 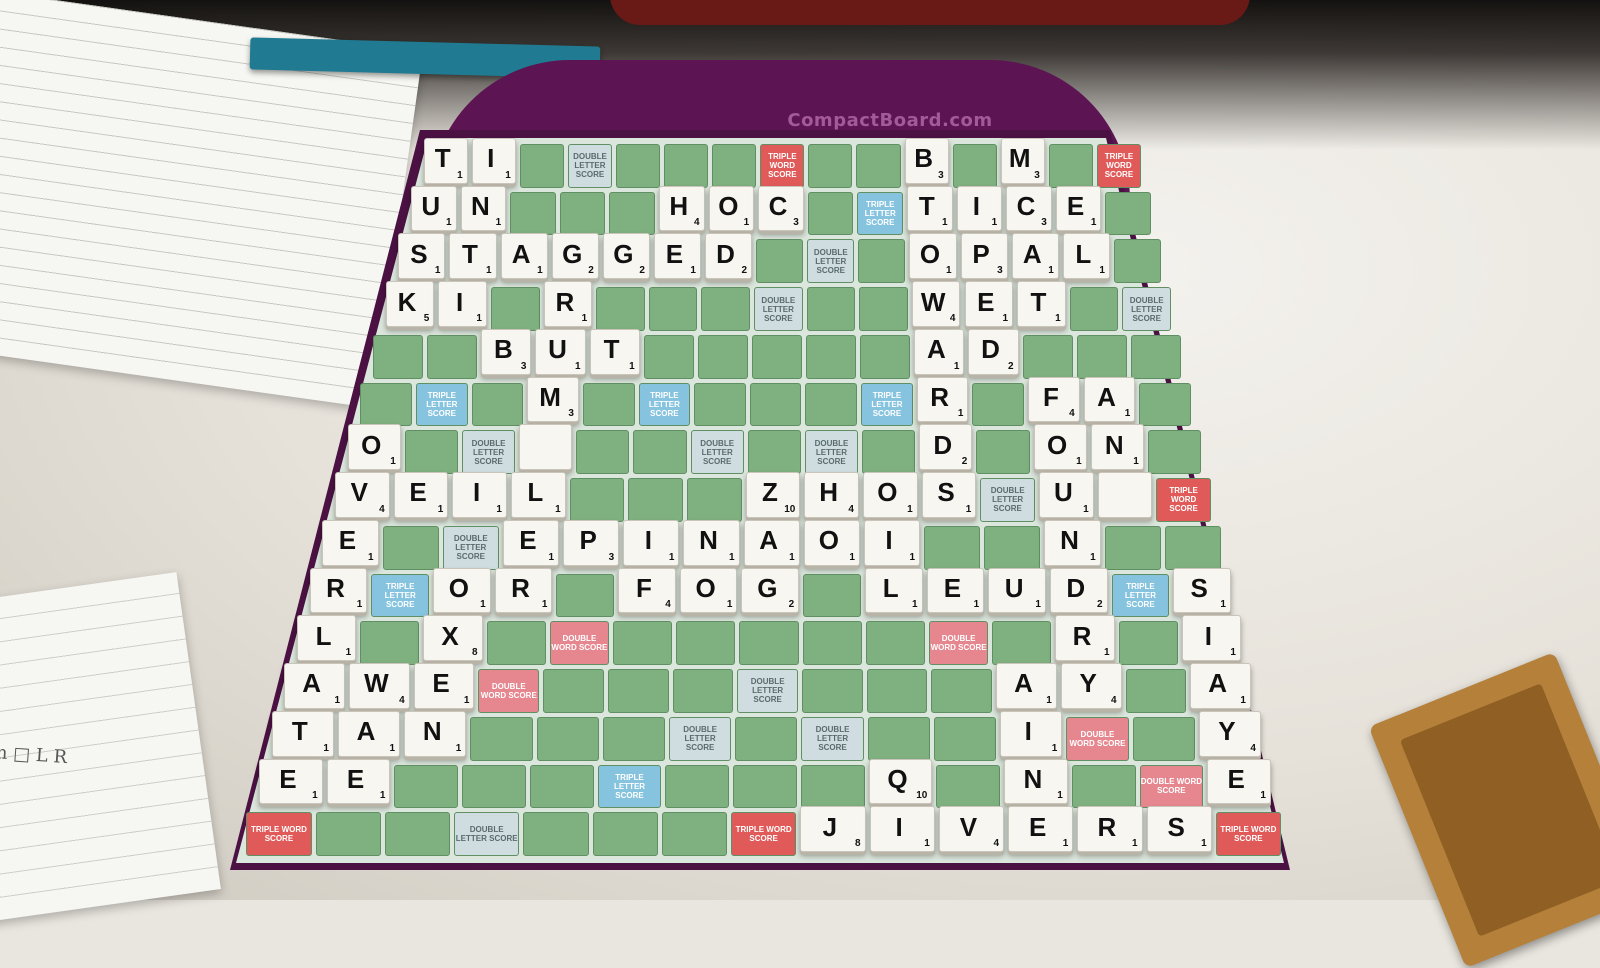 What do you see at coordinates (453, 638) in the screenshot?
I see `letter-tile: X8` at bounding box center [453, 638].